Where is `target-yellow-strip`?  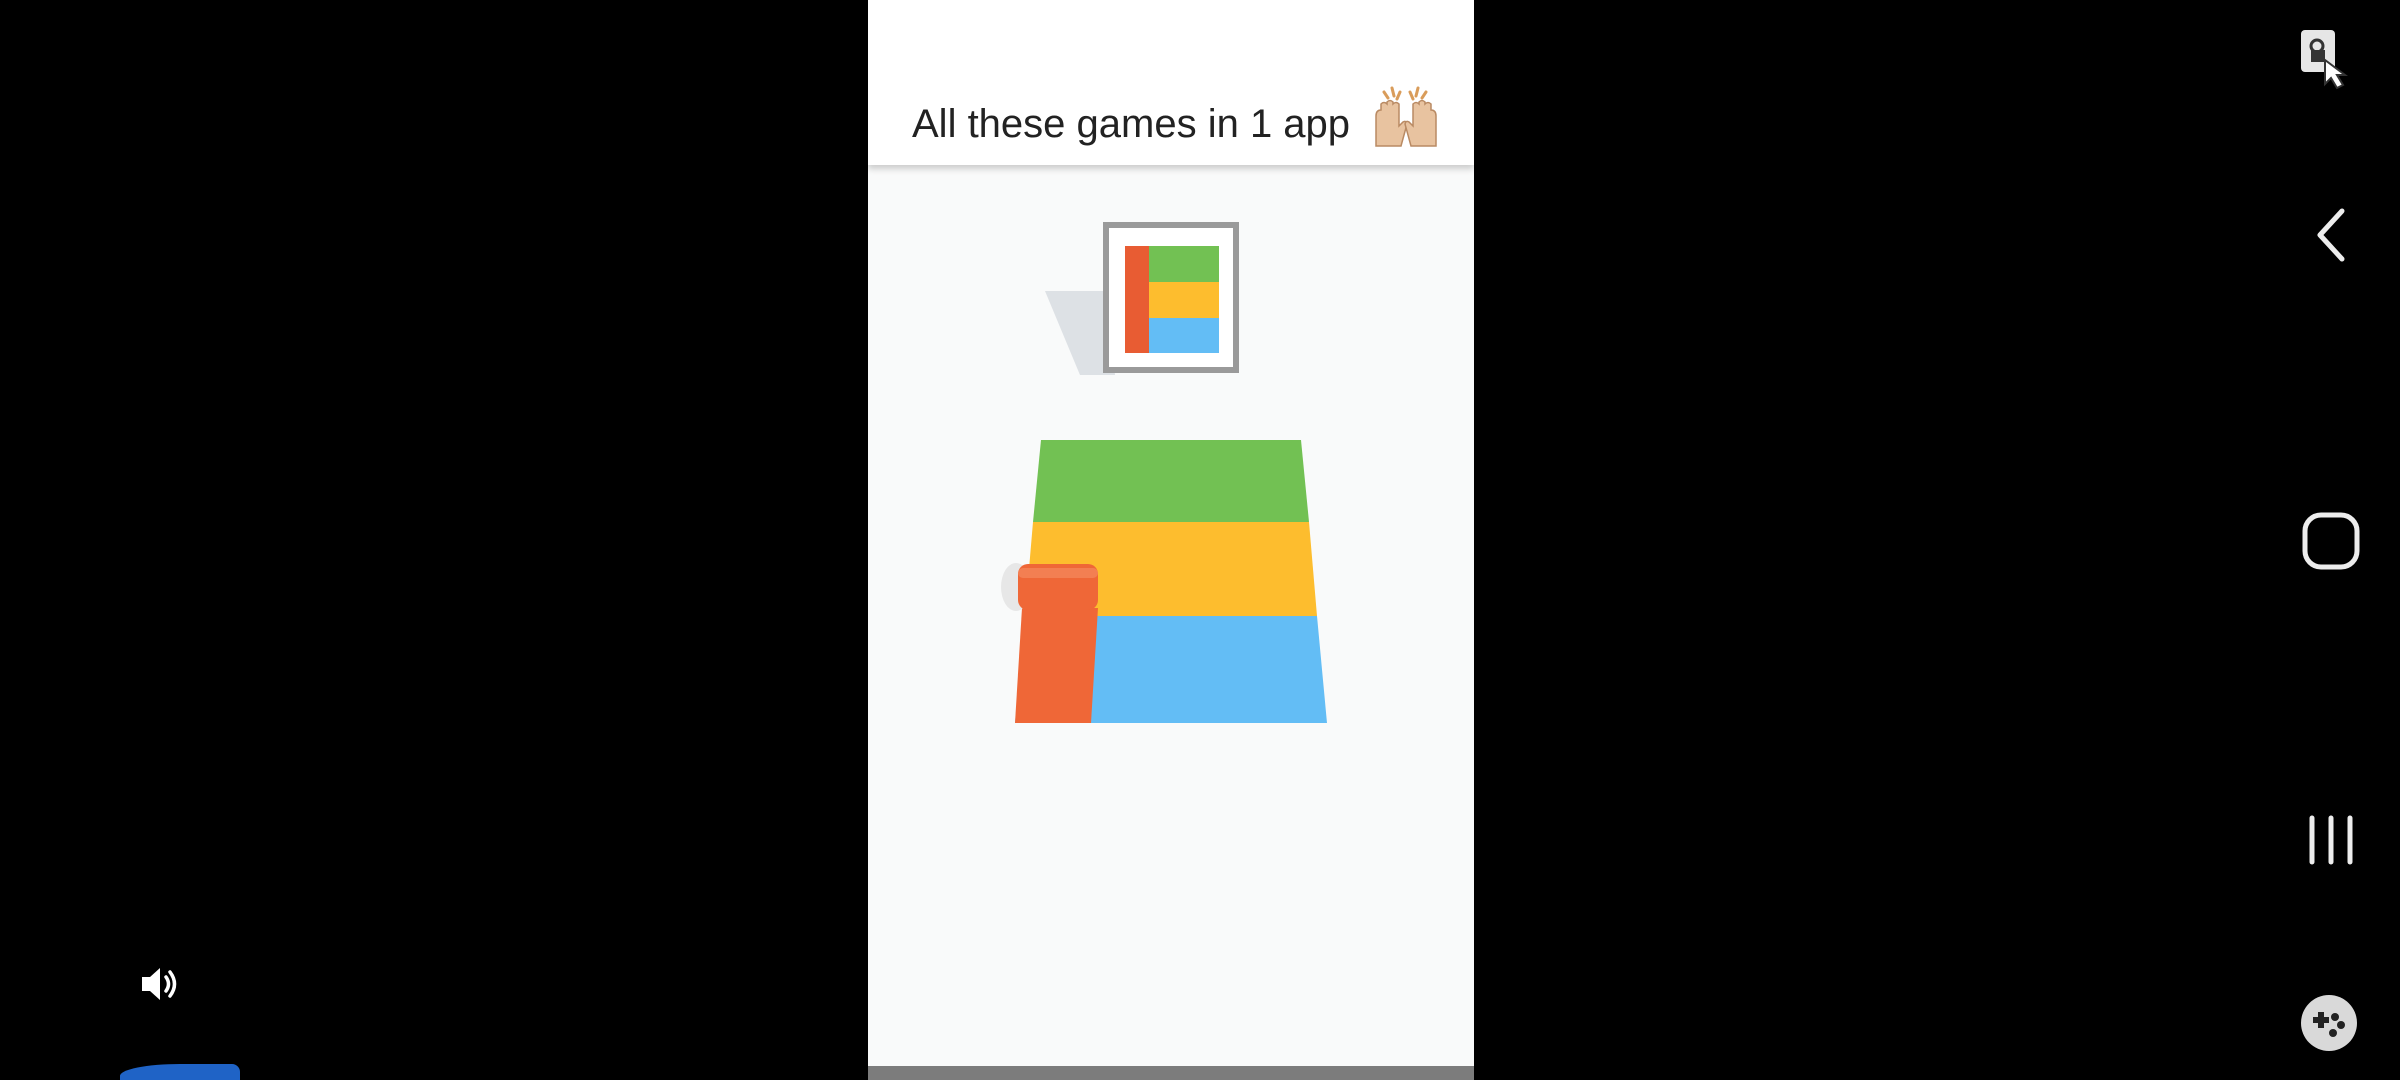
target-yellow-strip is located at coordinates (1184, 300).